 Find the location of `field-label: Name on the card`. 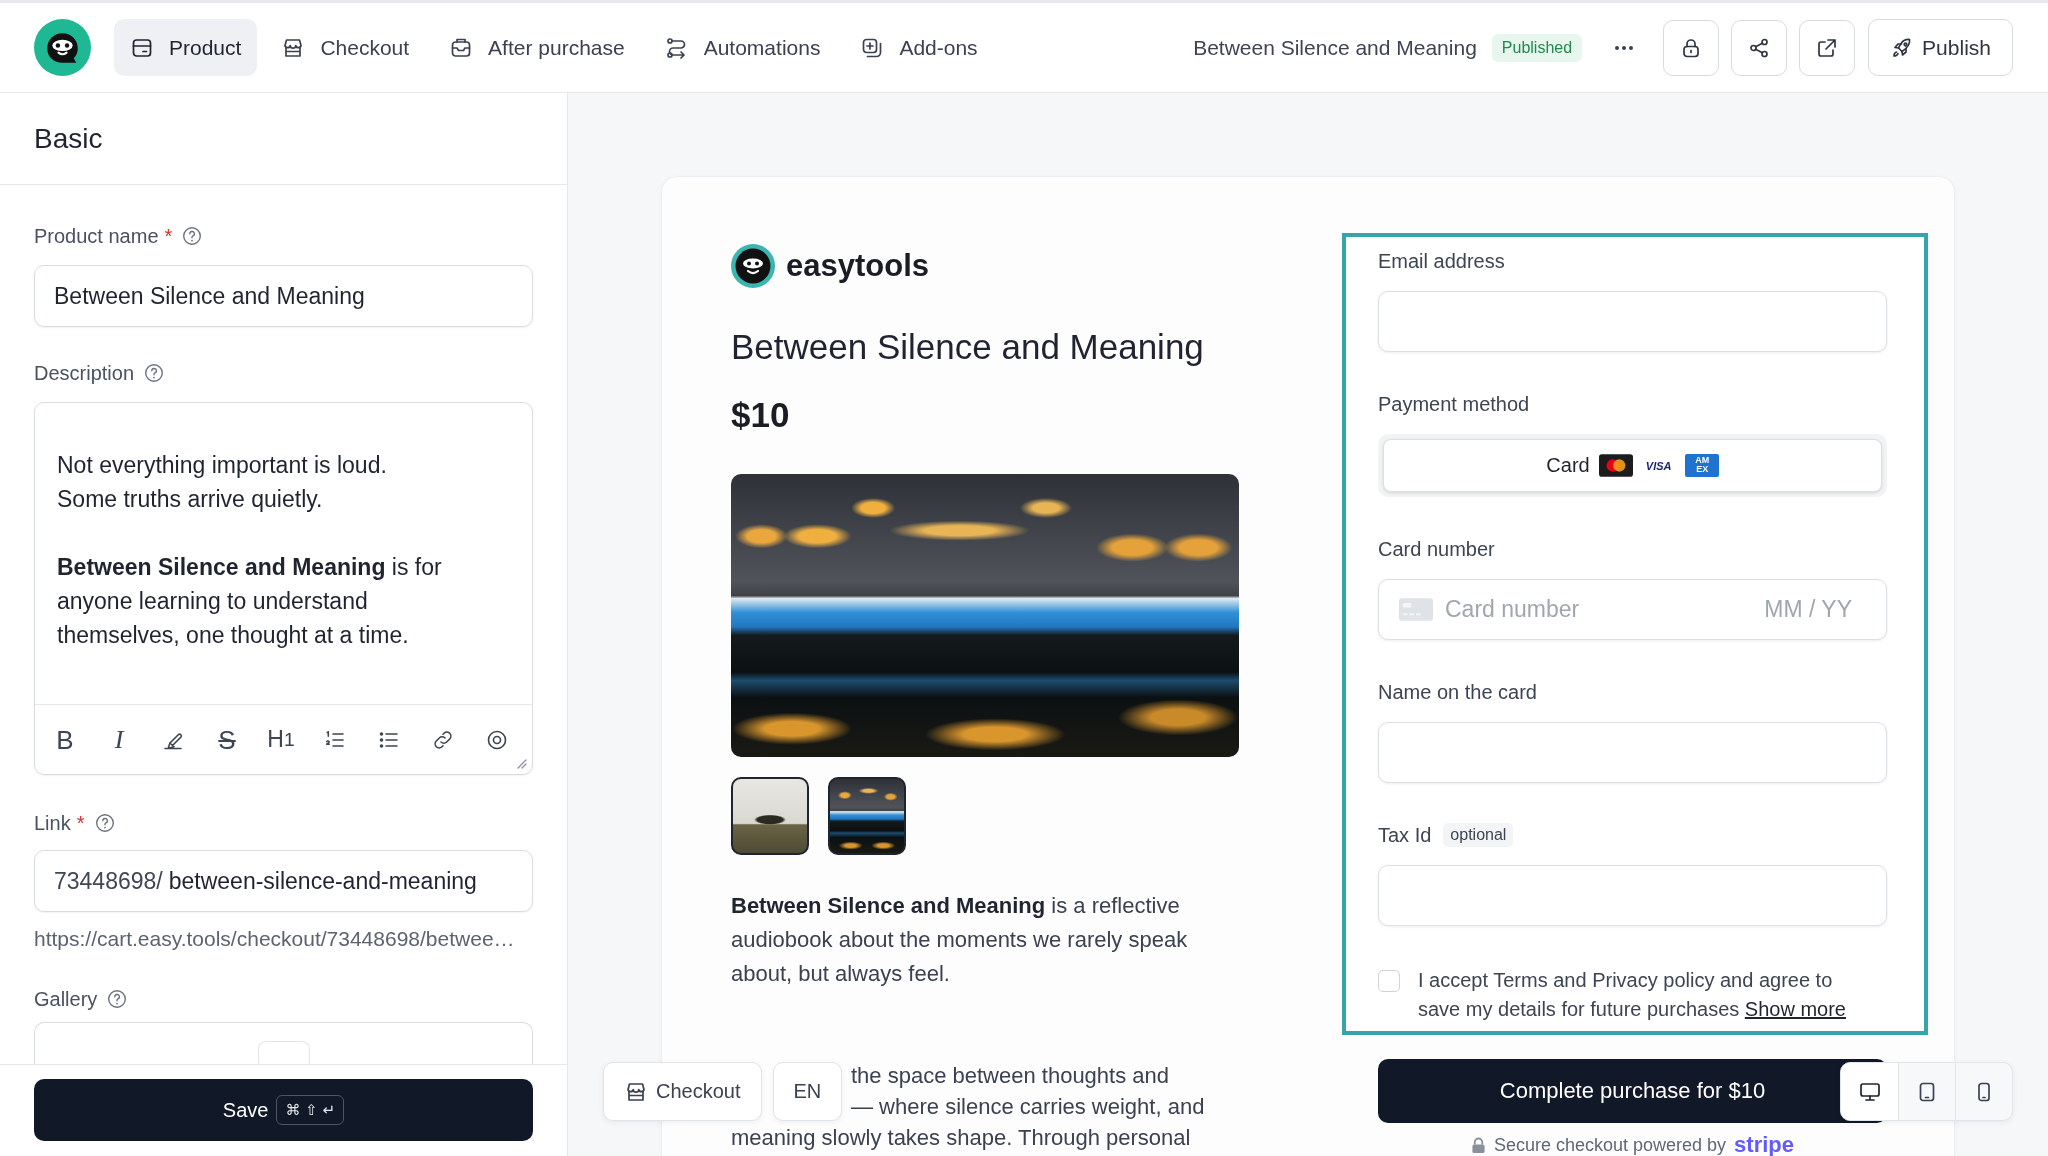

field-label: Name on the card is located at coordinates (1457, 692).